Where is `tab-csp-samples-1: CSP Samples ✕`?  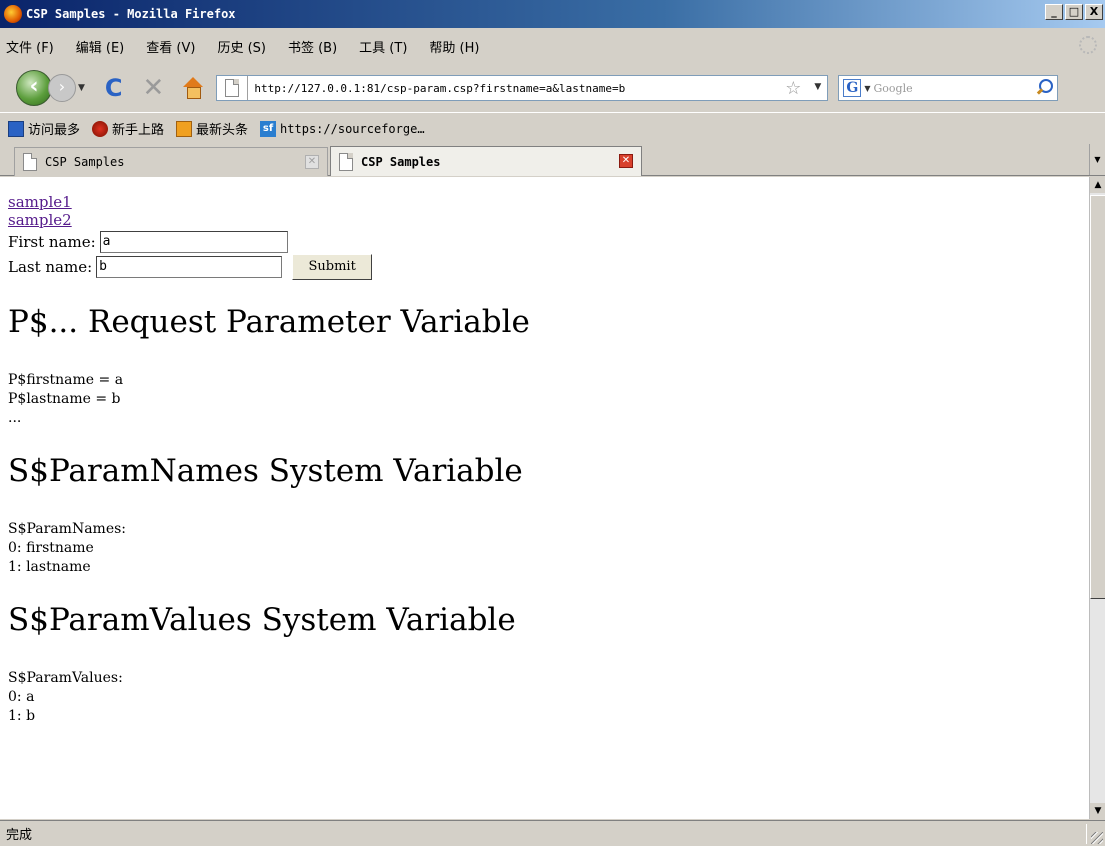 tab-csp-samples-1: CSP Samples ✕ is located at coordinates (171, 161).